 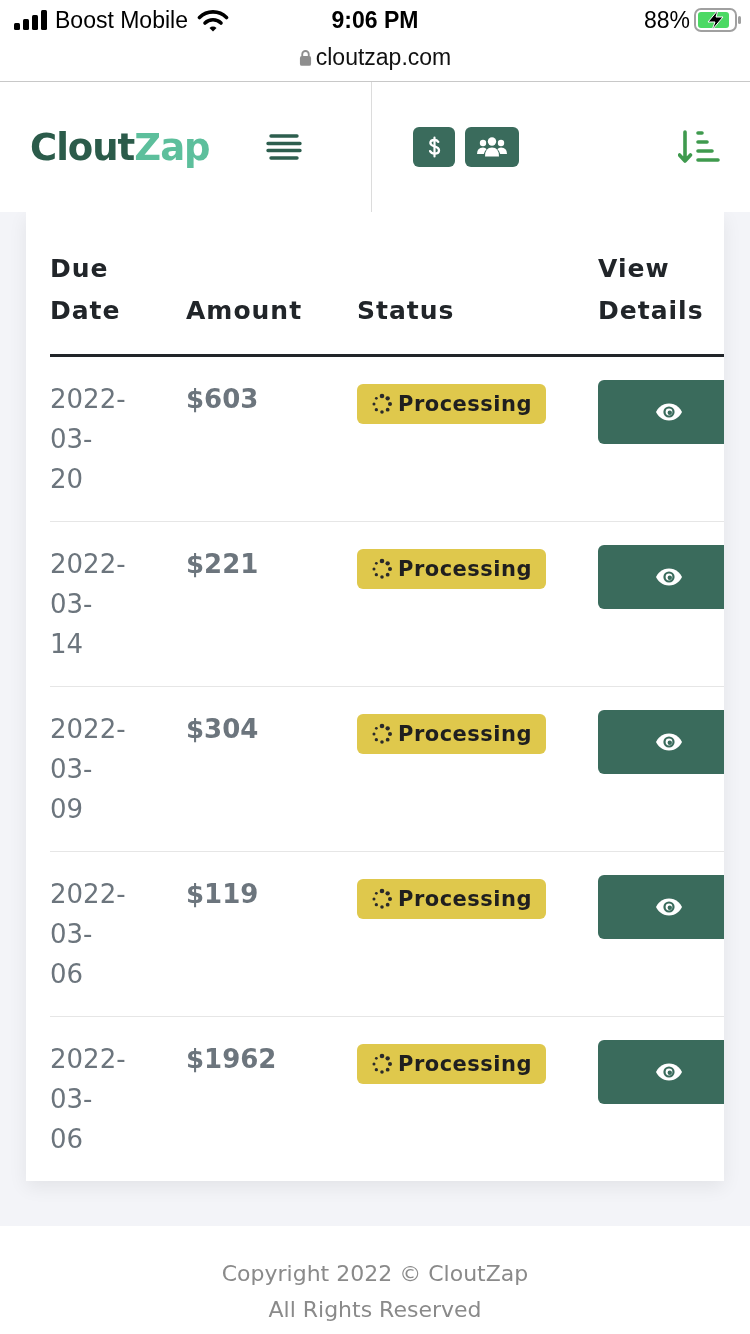 I want to click on dollar-button, so click(x=434, y=147).